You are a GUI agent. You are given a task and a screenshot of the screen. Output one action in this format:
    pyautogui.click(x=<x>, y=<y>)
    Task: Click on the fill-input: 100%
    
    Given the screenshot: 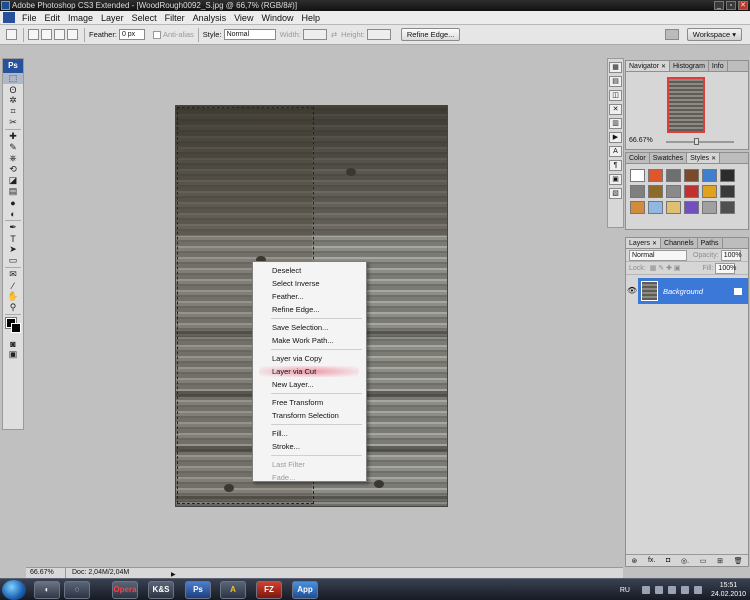 What is the action you would take?
    pyautogui.click(x=725, y=268)
    